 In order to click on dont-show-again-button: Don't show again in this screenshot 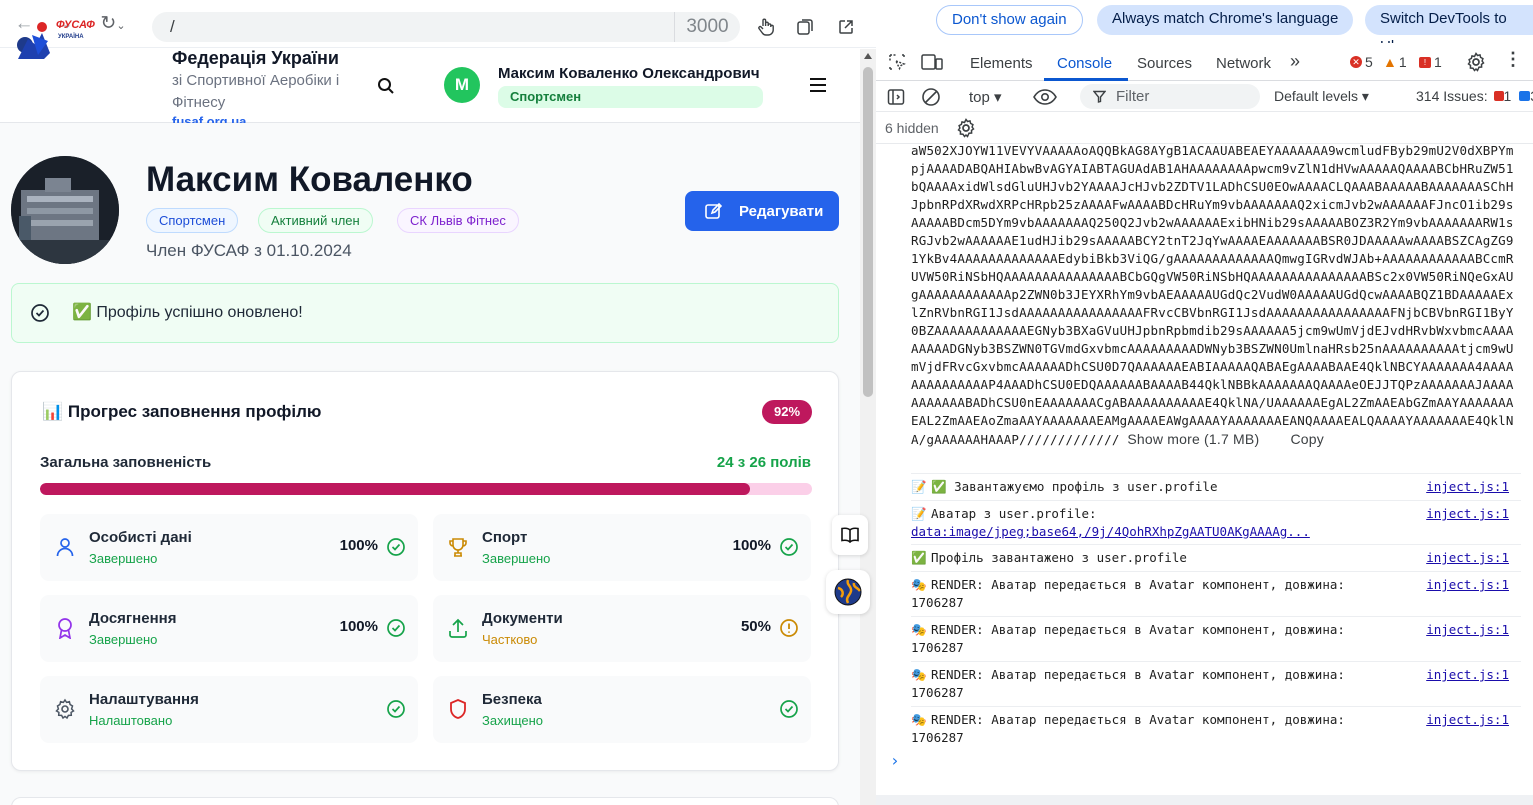, I will do `click(1009, 20)`.